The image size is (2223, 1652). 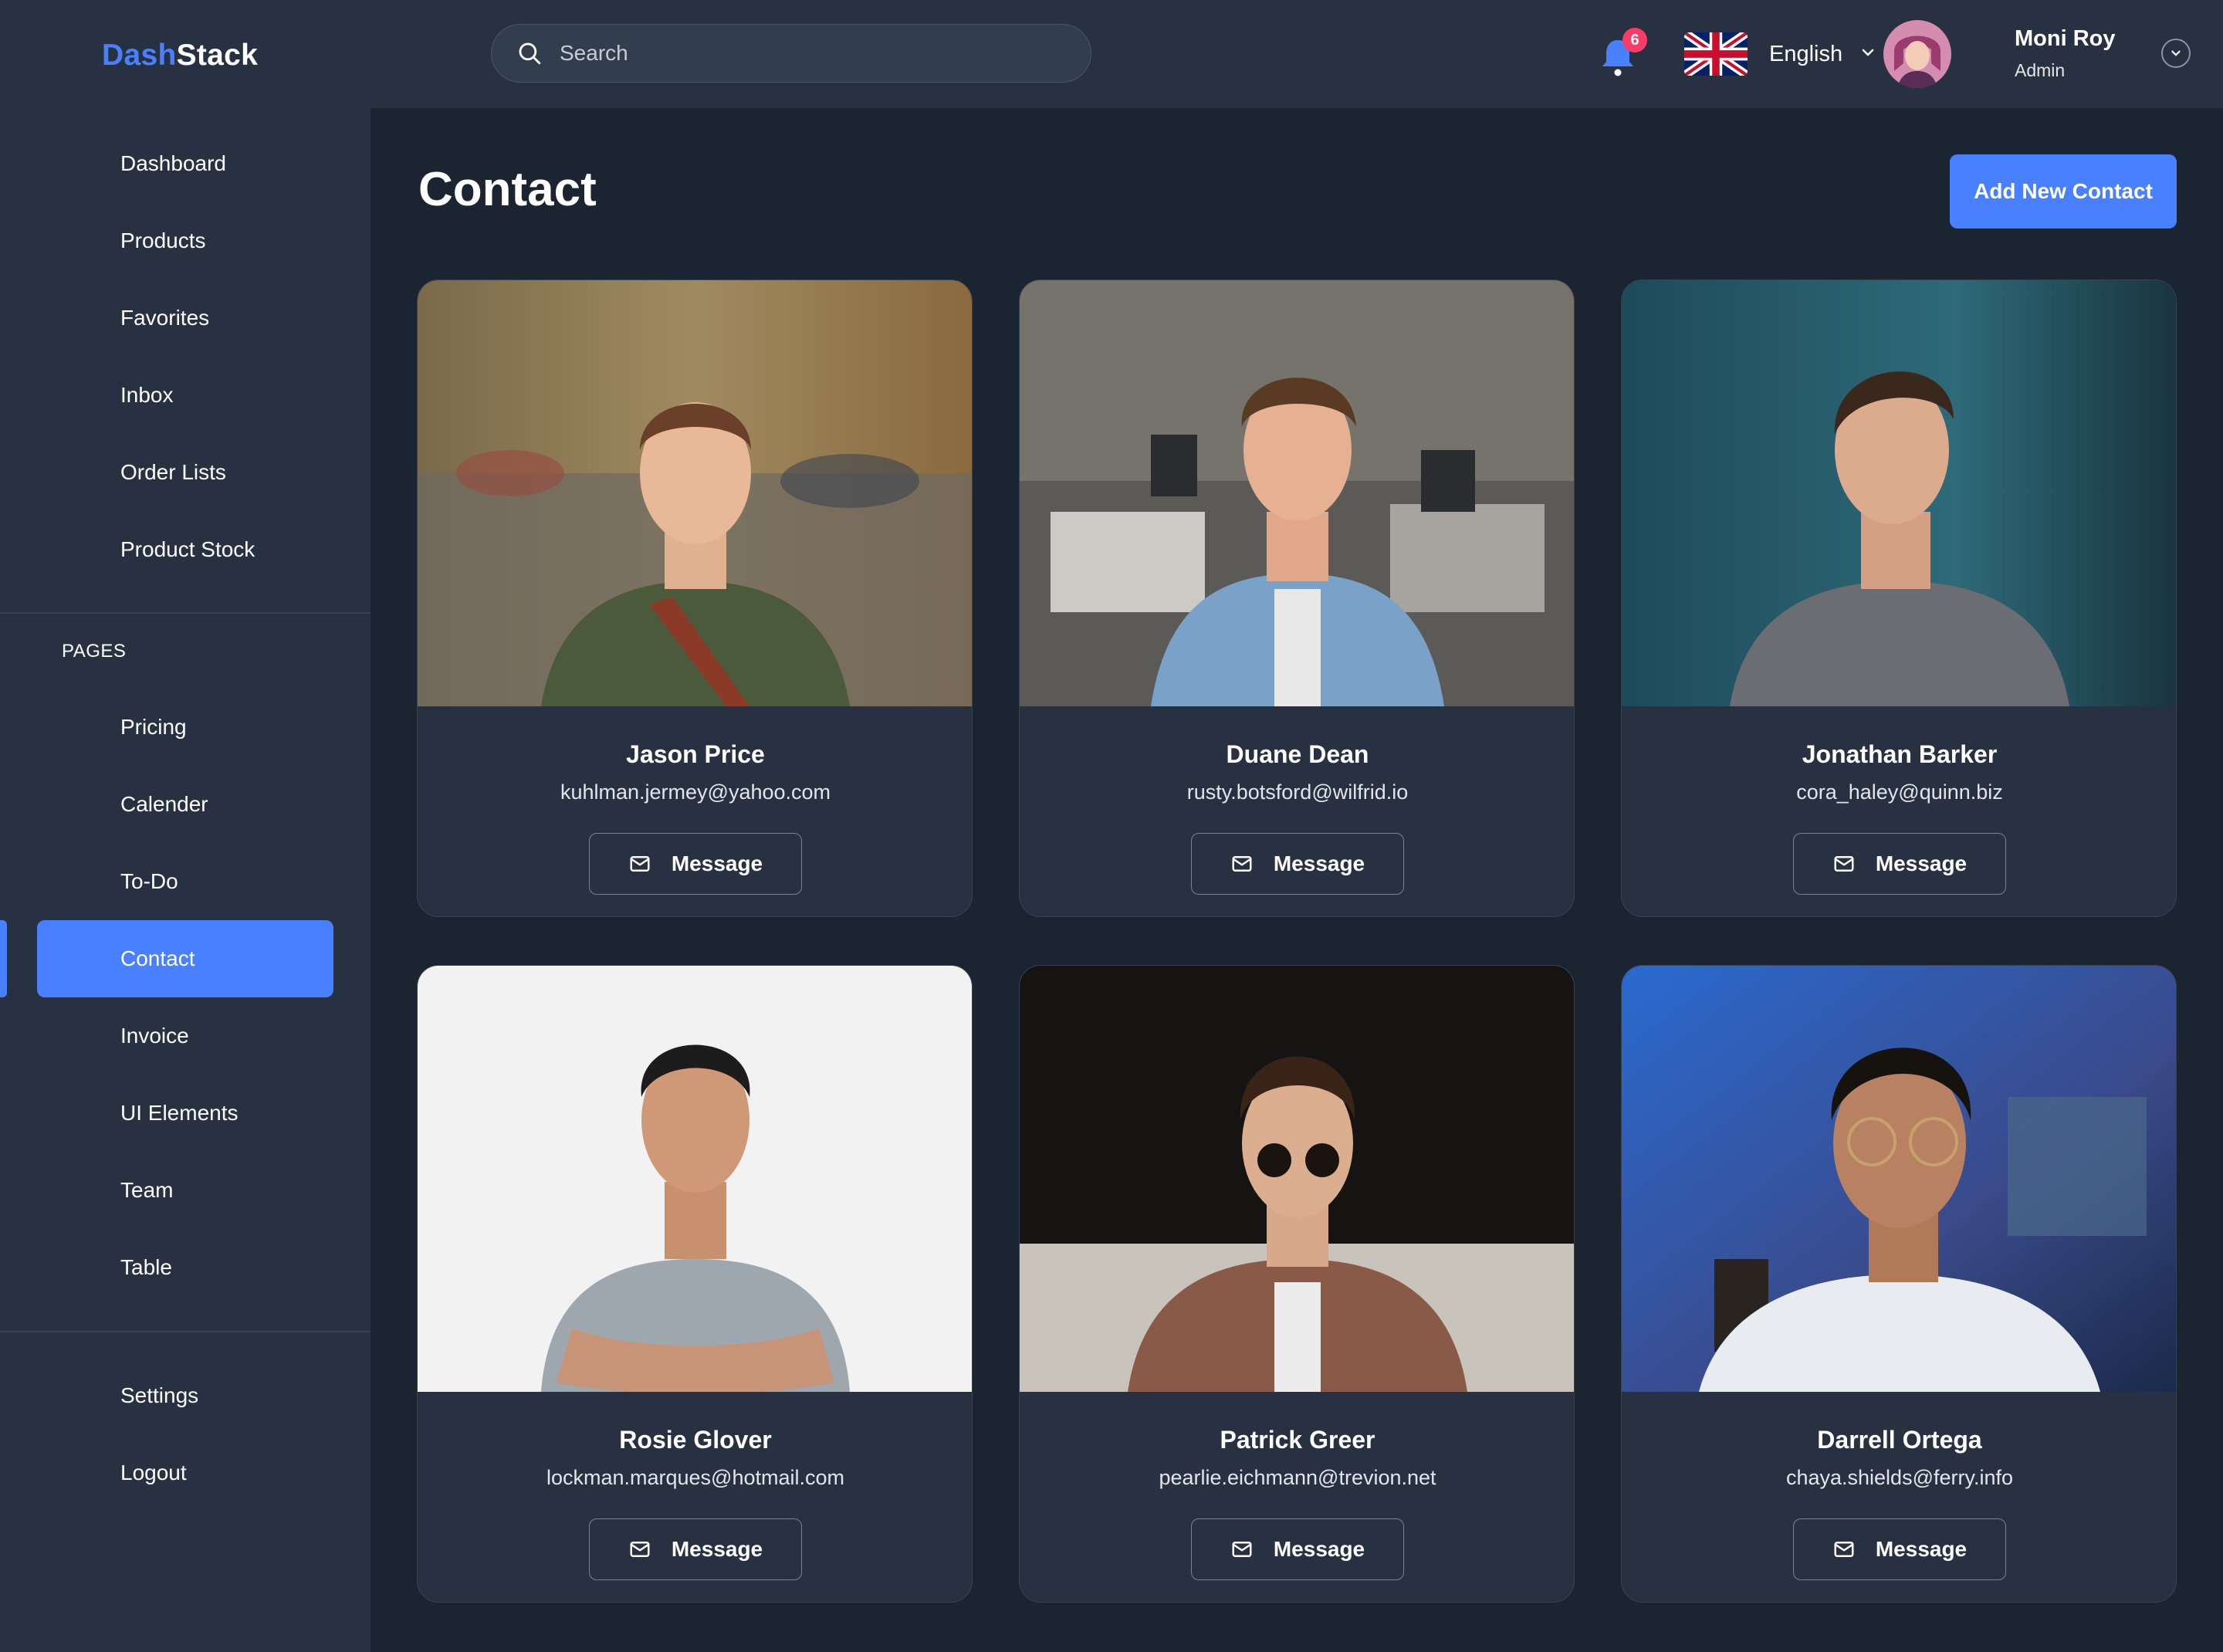 I want to click on user-menu-button, so click(x=2176, y=53).